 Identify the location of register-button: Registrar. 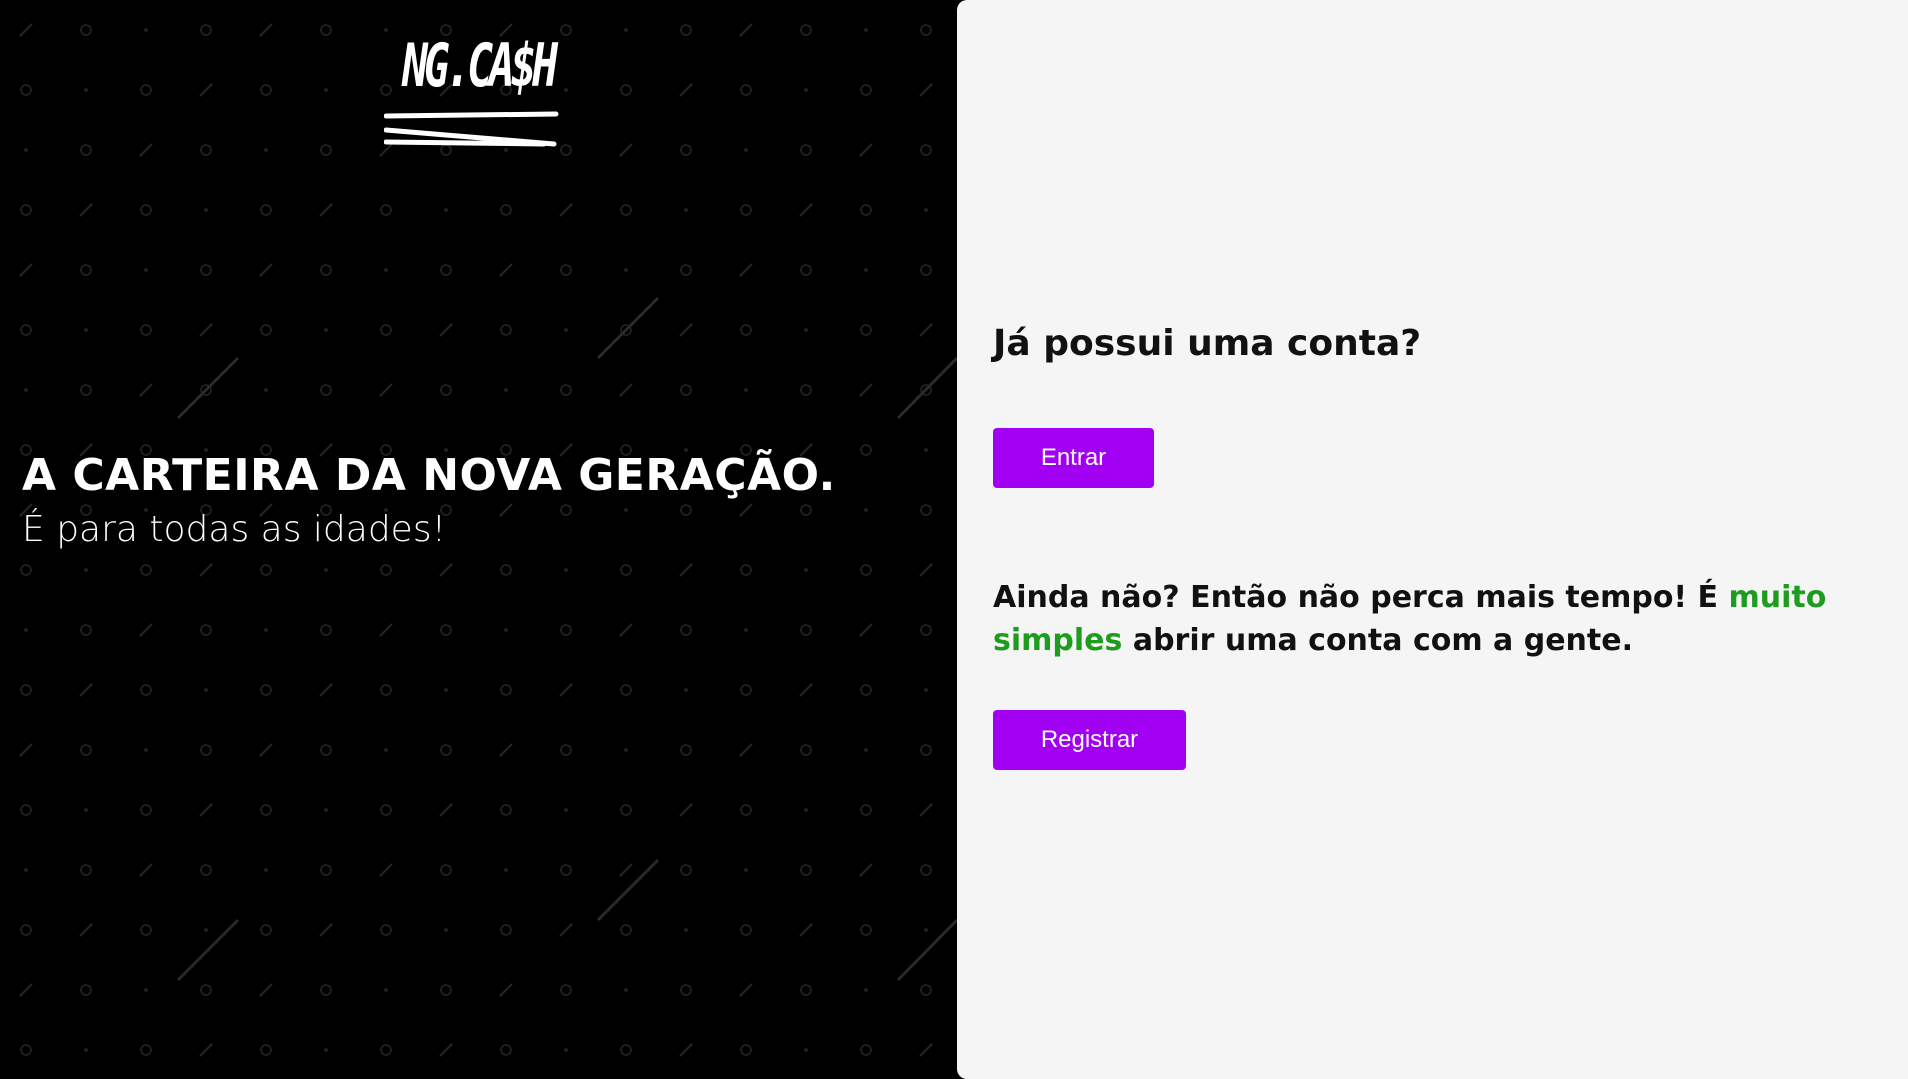
(1089, 740).